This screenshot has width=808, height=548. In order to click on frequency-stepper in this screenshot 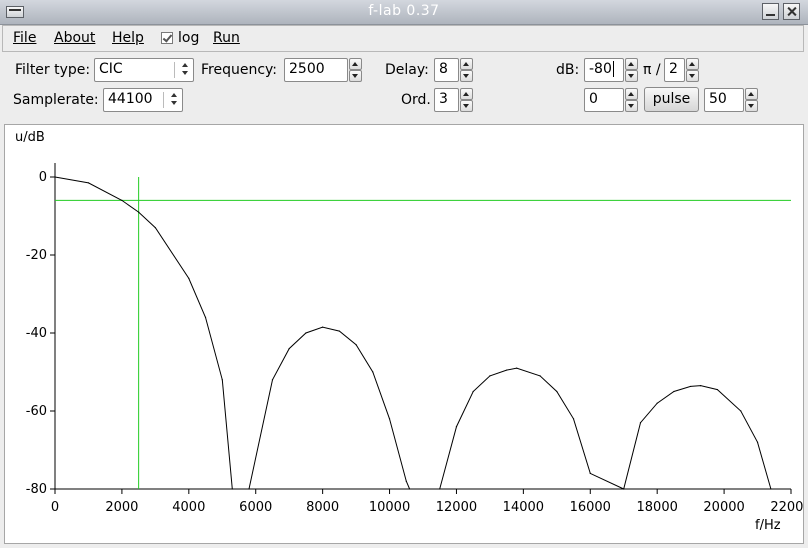, I will do `click(355, 70)`.